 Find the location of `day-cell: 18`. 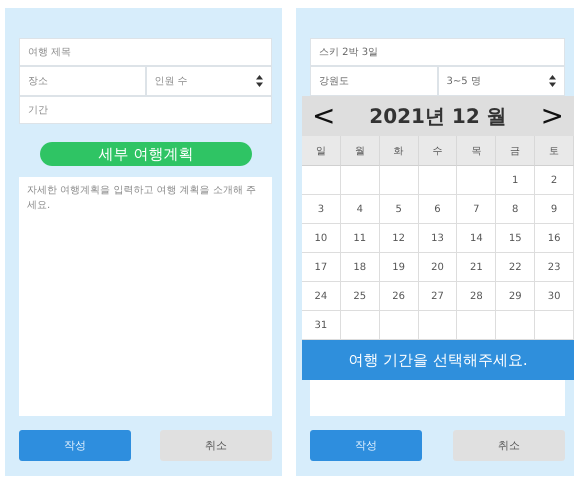

day-cell: 18 is located at coordinates (360, 267).